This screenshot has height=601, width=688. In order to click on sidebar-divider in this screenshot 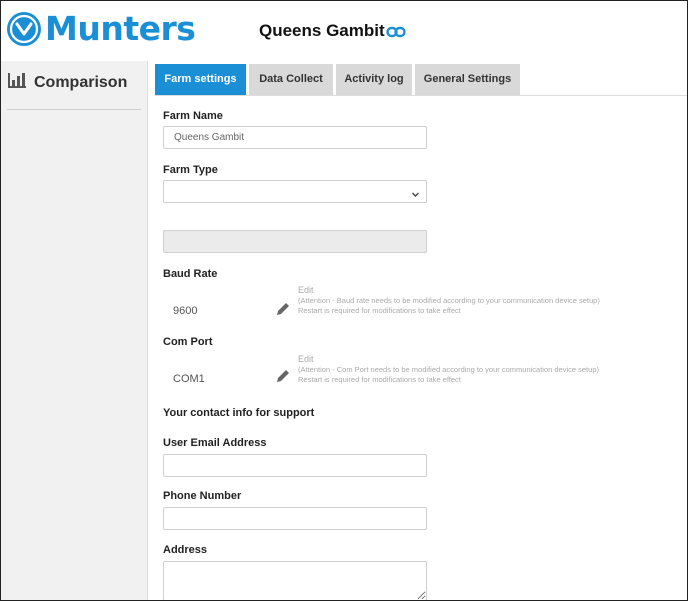, I will do `click(74, 109)`.